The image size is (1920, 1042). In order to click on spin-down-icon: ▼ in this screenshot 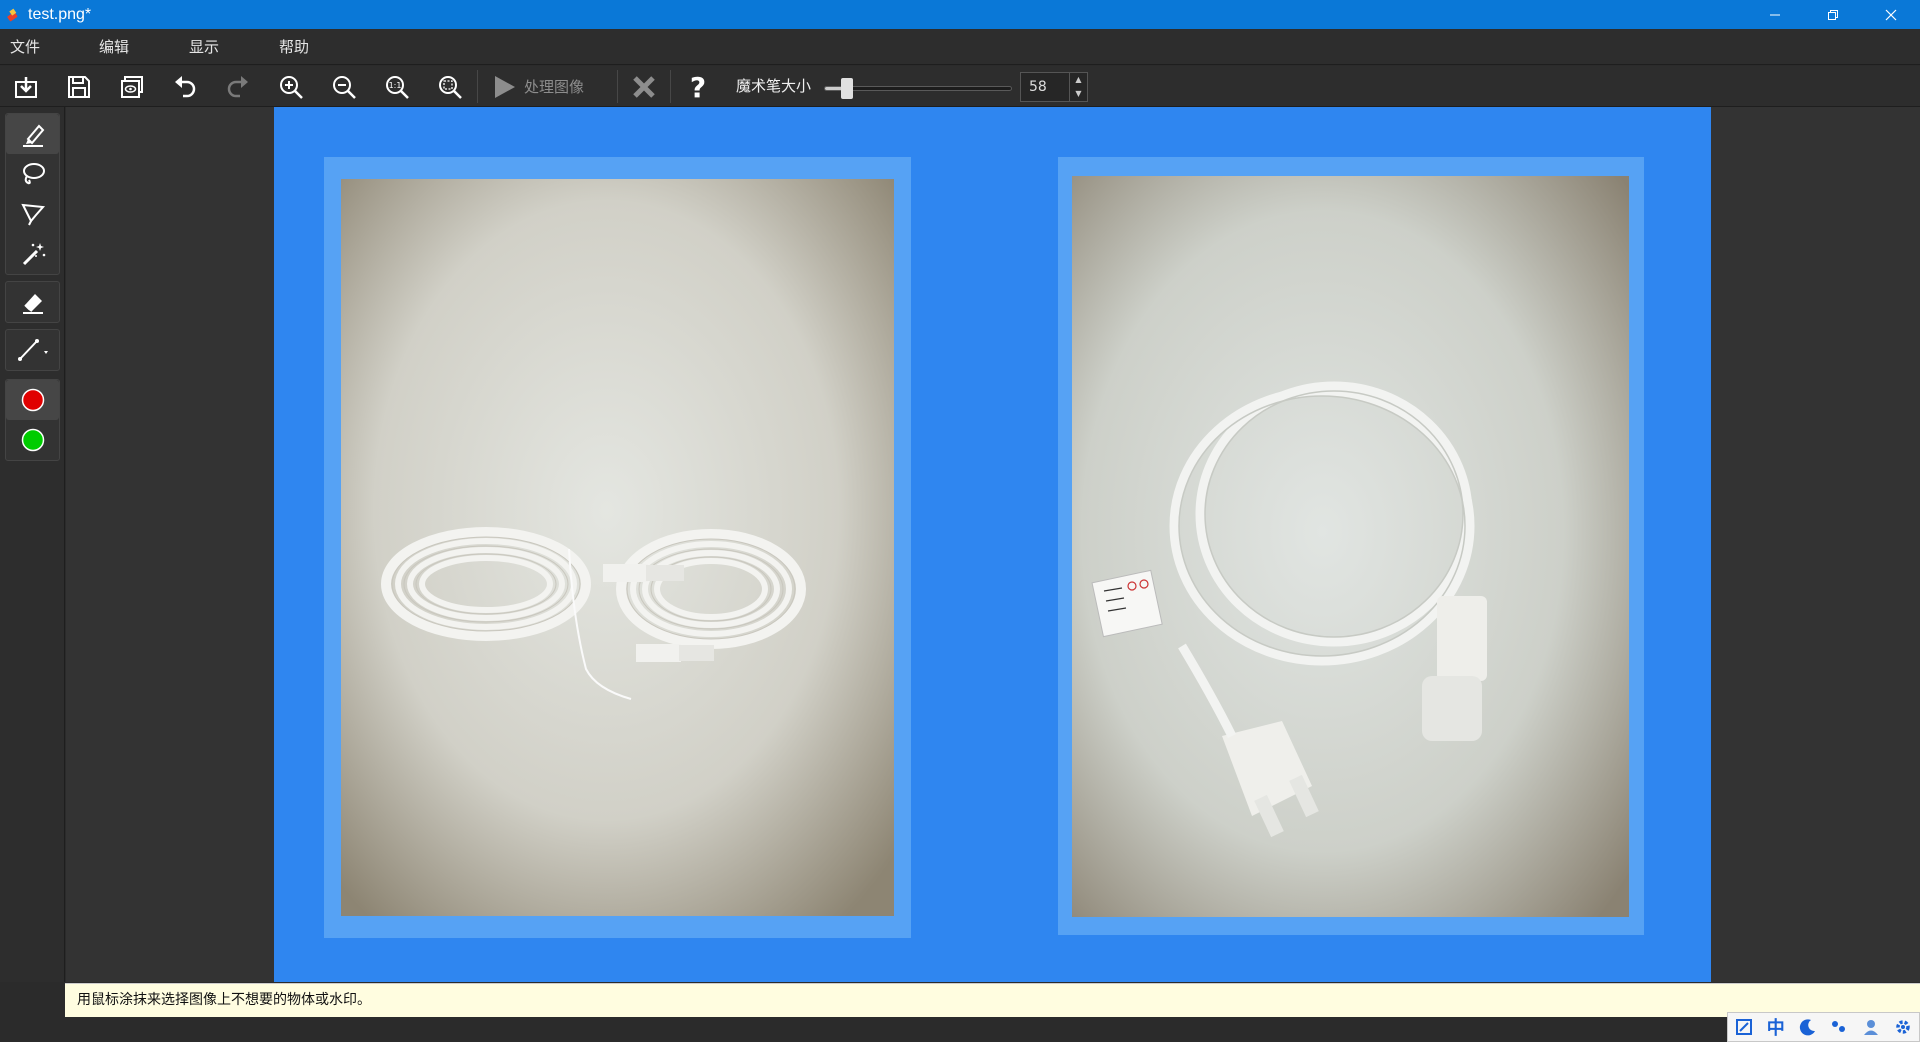, I will do `click(1078, 94)`.